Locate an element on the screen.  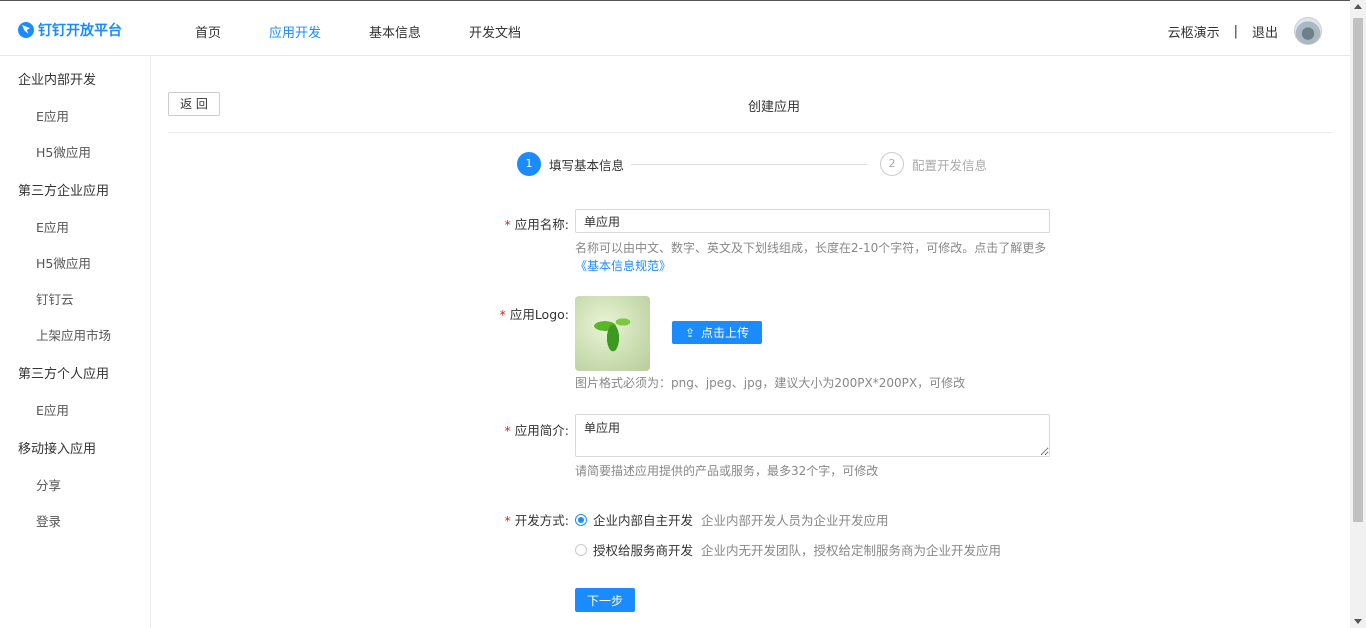
app-logo-label: * 应用Logo: is located at coordinates (519, 313).